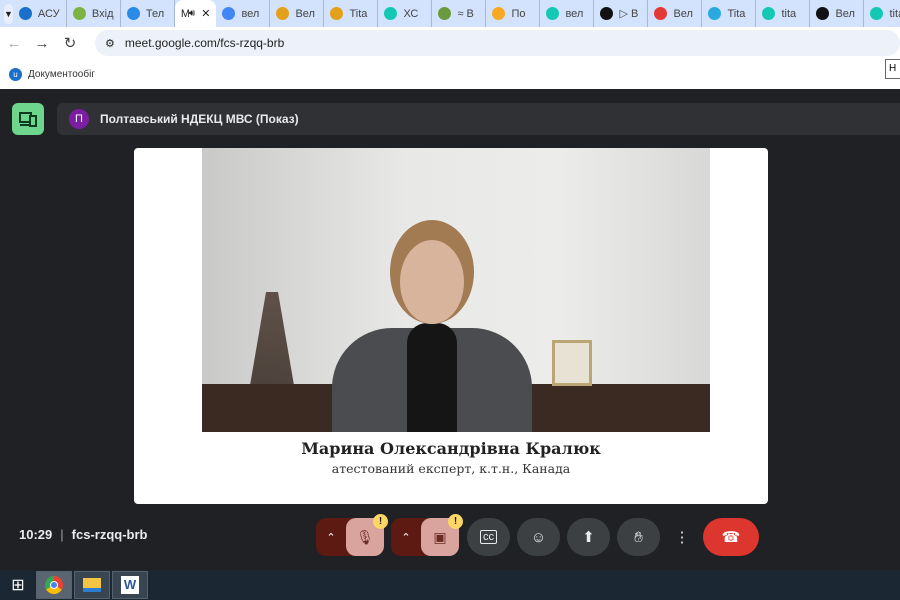  I want to click on tab-label: ≈ В, so click(465, 13).